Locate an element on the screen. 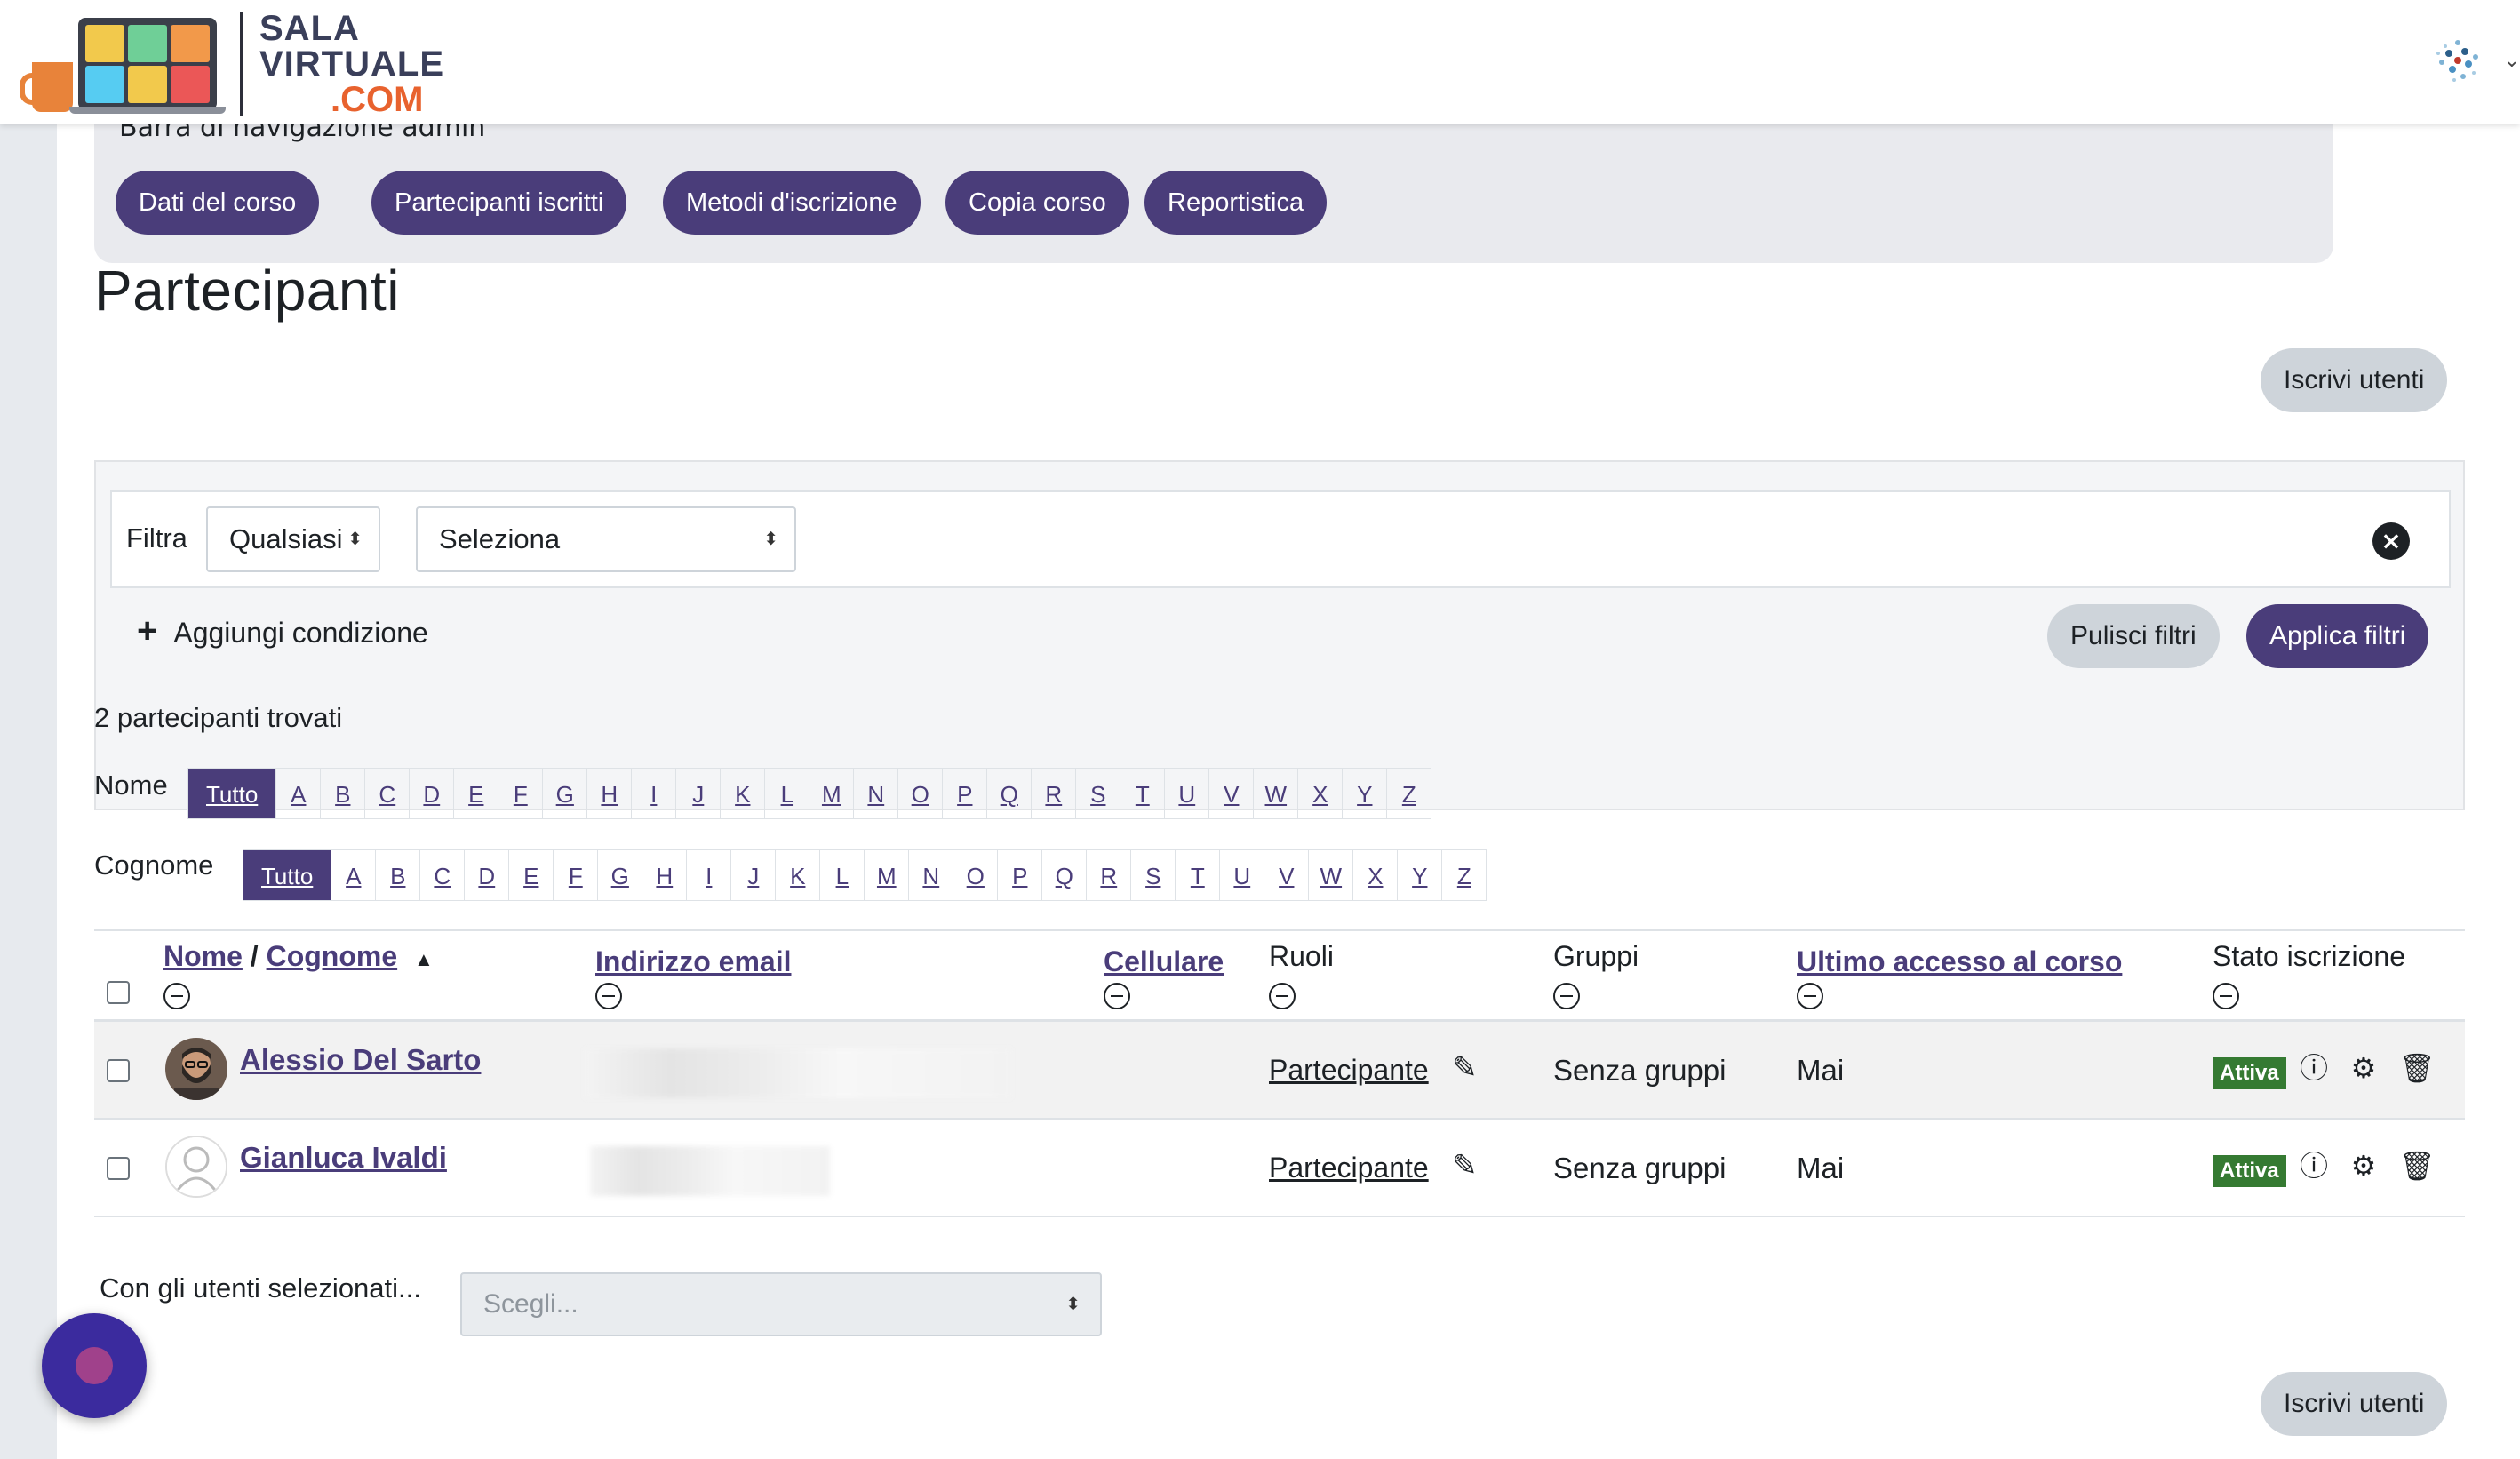 The image size is (2520, 1459). last-initial-letter-z: Z is located at coordinates (1464, 875).